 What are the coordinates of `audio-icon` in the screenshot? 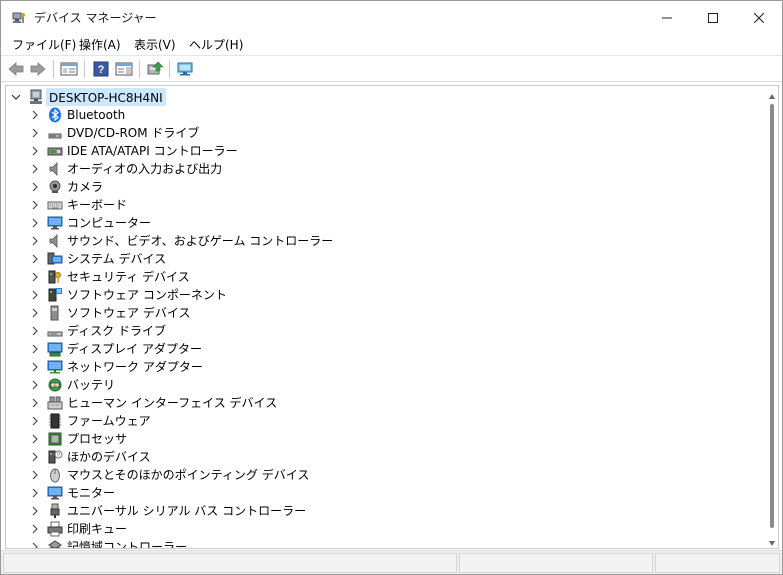 It's located at (55, 169).